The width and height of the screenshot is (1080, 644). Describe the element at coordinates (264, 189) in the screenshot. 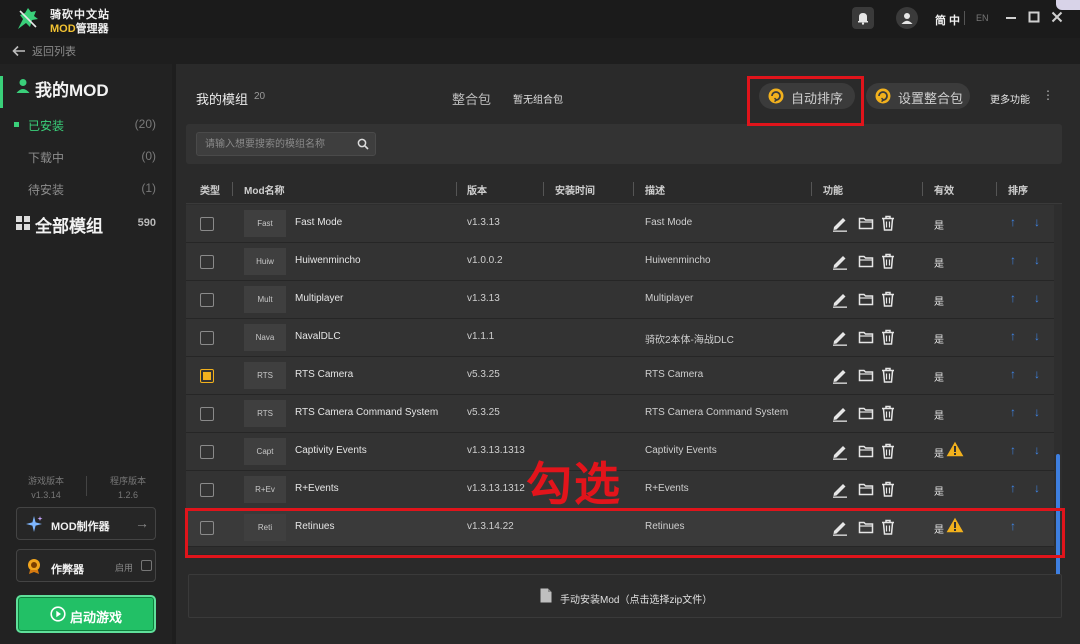

I see `col-name: Mod名称` at that location.